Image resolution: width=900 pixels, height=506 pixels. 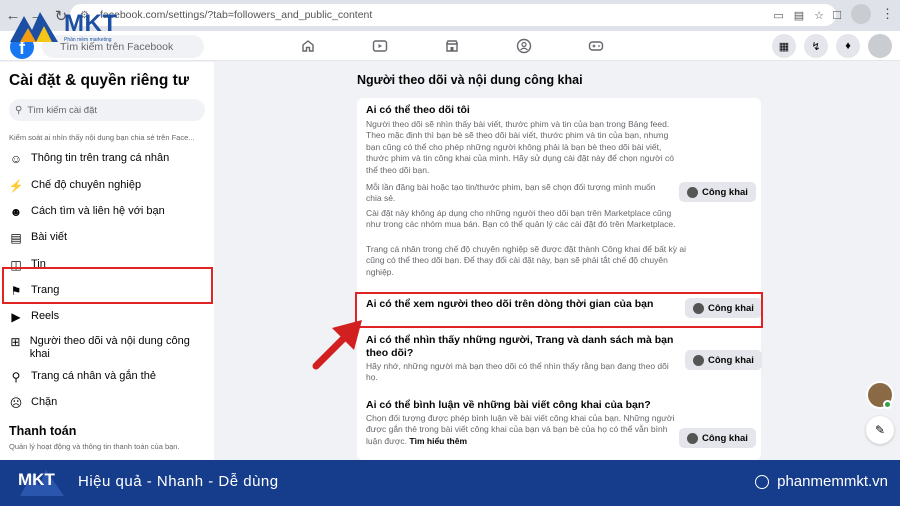 What do you see at coordinates (34, 27) in the screenshot?
I see `mkt-logo-mark-icon` at bounding box center [34, 27].